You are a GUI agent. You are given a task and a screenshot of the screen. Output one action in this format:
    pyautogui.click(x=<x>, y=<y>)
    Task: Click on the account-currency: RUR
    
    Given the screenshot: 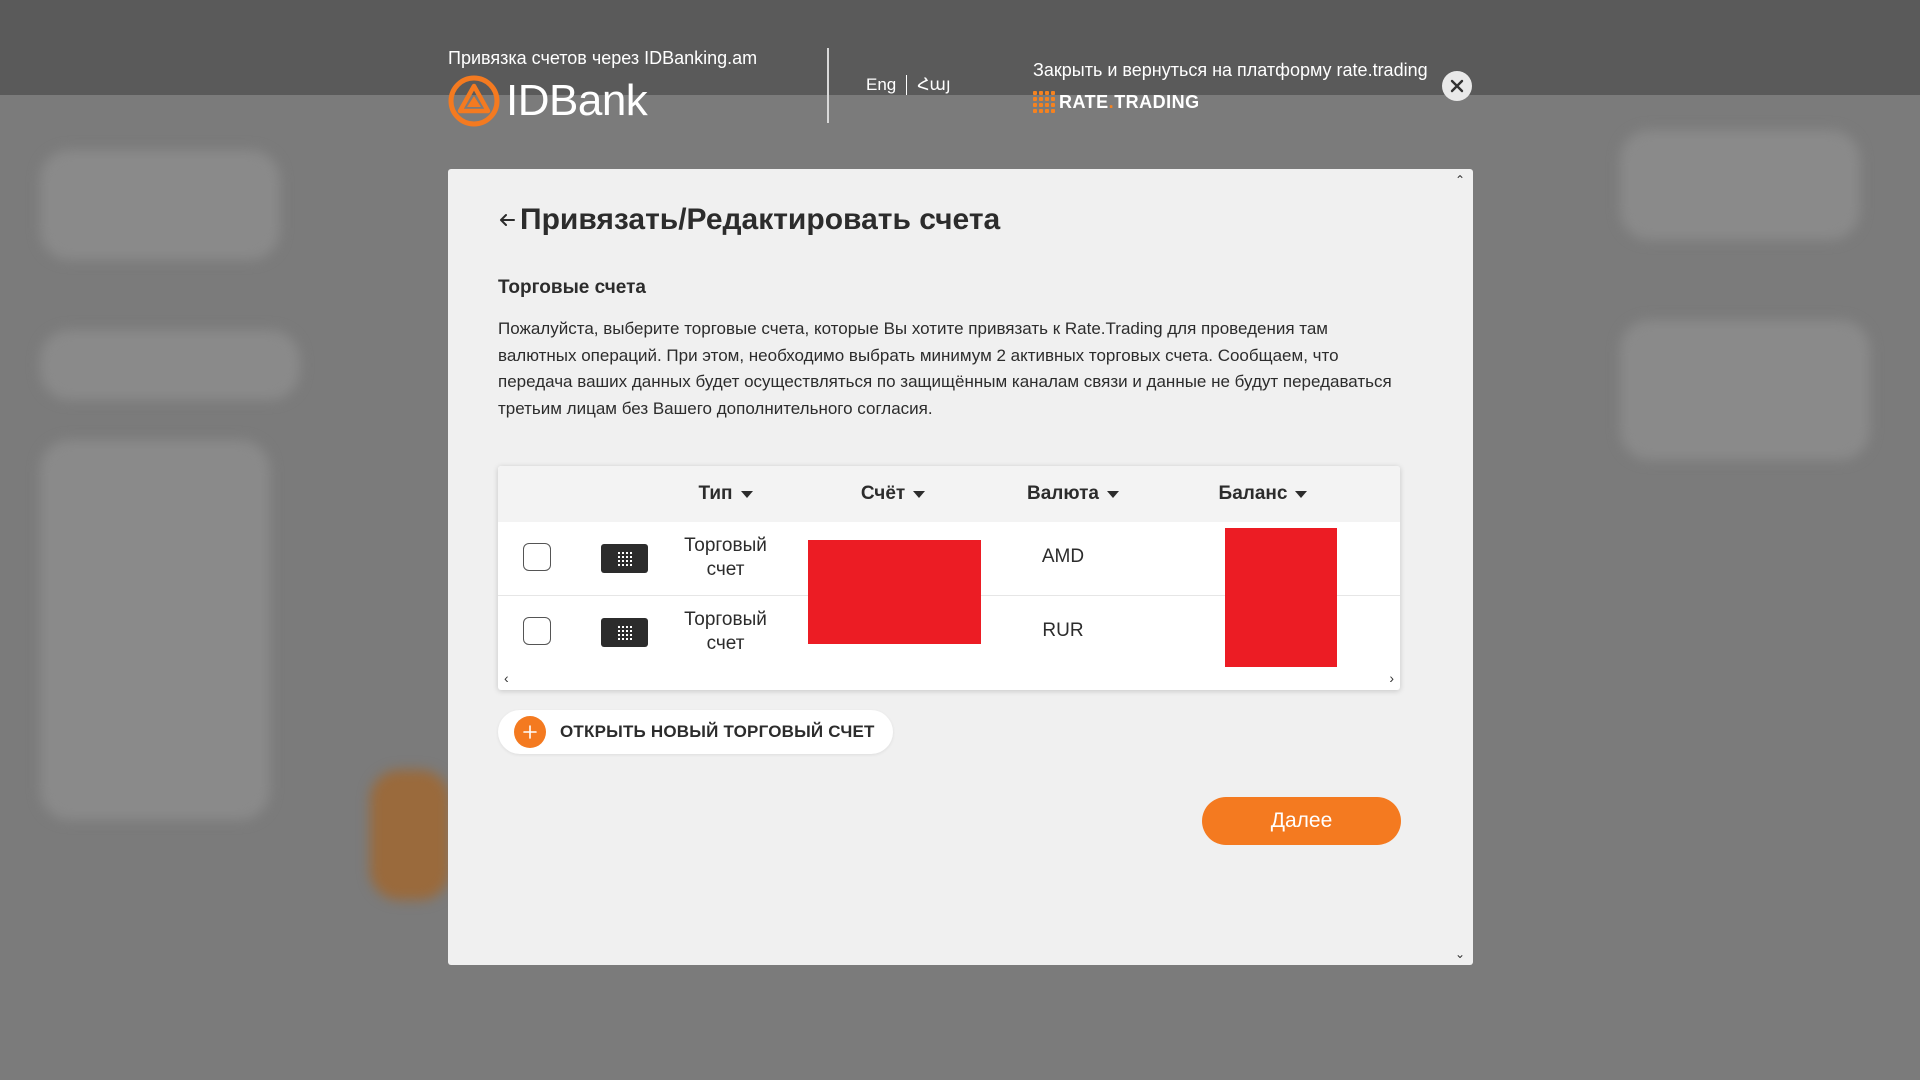 What is the action you would take?
    pyautogui.click(x=1063, y=630)
    